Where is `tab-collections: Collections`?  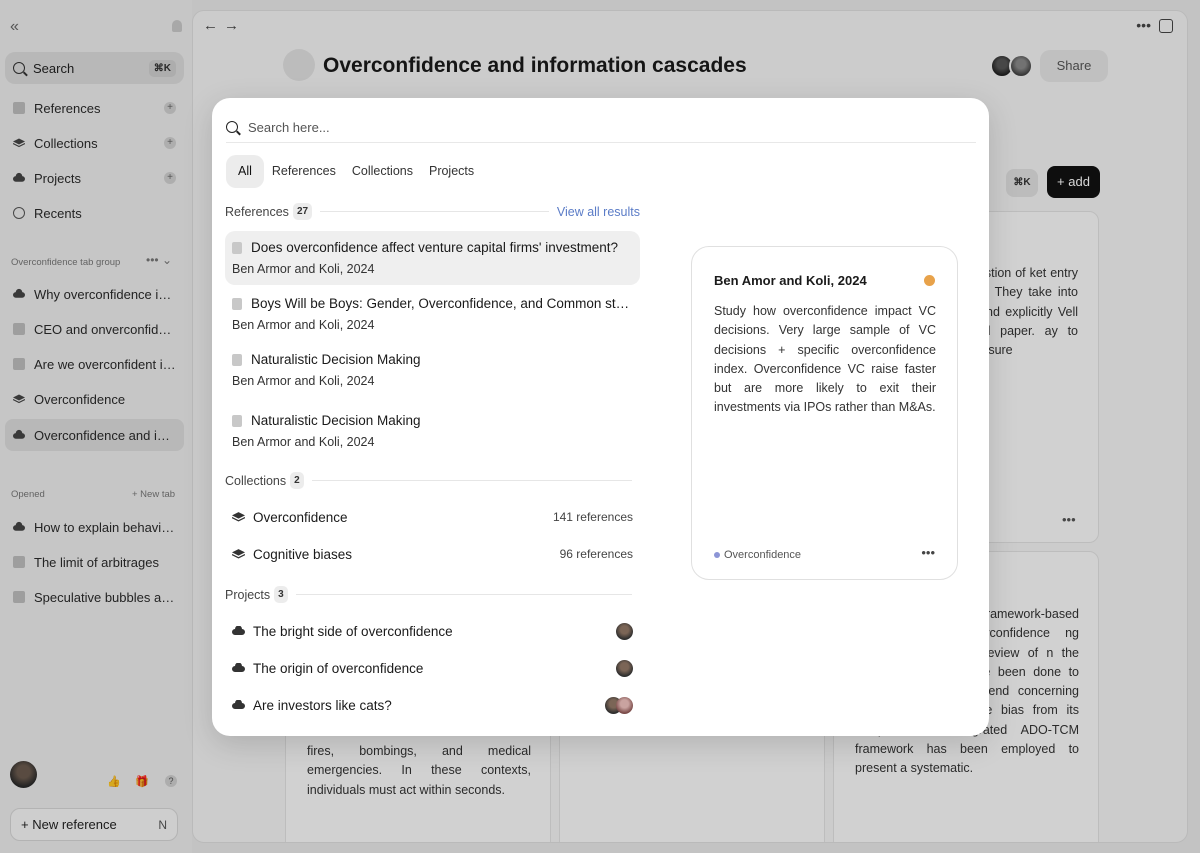 tab-collections: Collections is located at coordinates (382, 171).